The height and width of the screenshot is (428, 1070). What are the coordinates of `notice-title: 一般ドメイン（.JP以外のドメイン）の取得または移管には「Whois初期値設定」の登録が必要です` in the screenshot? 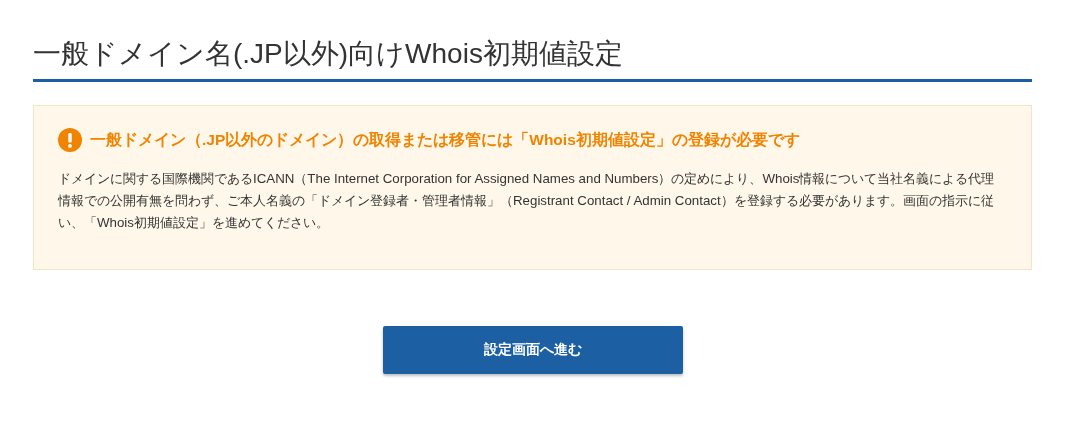 It's located at (445, 139).